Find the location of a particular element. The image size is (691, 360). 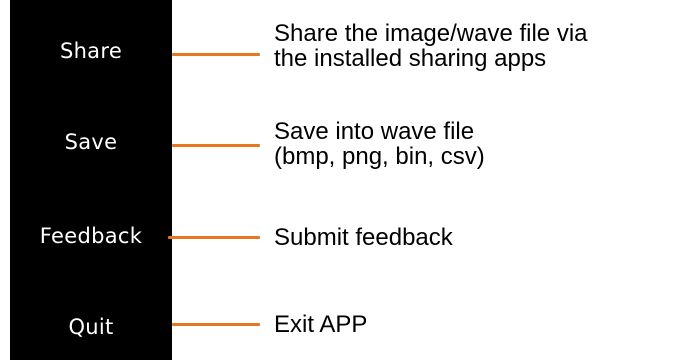

save-callout: Save into wave file (bmp, png, bin, csv) is located at coordinates (379, 144).